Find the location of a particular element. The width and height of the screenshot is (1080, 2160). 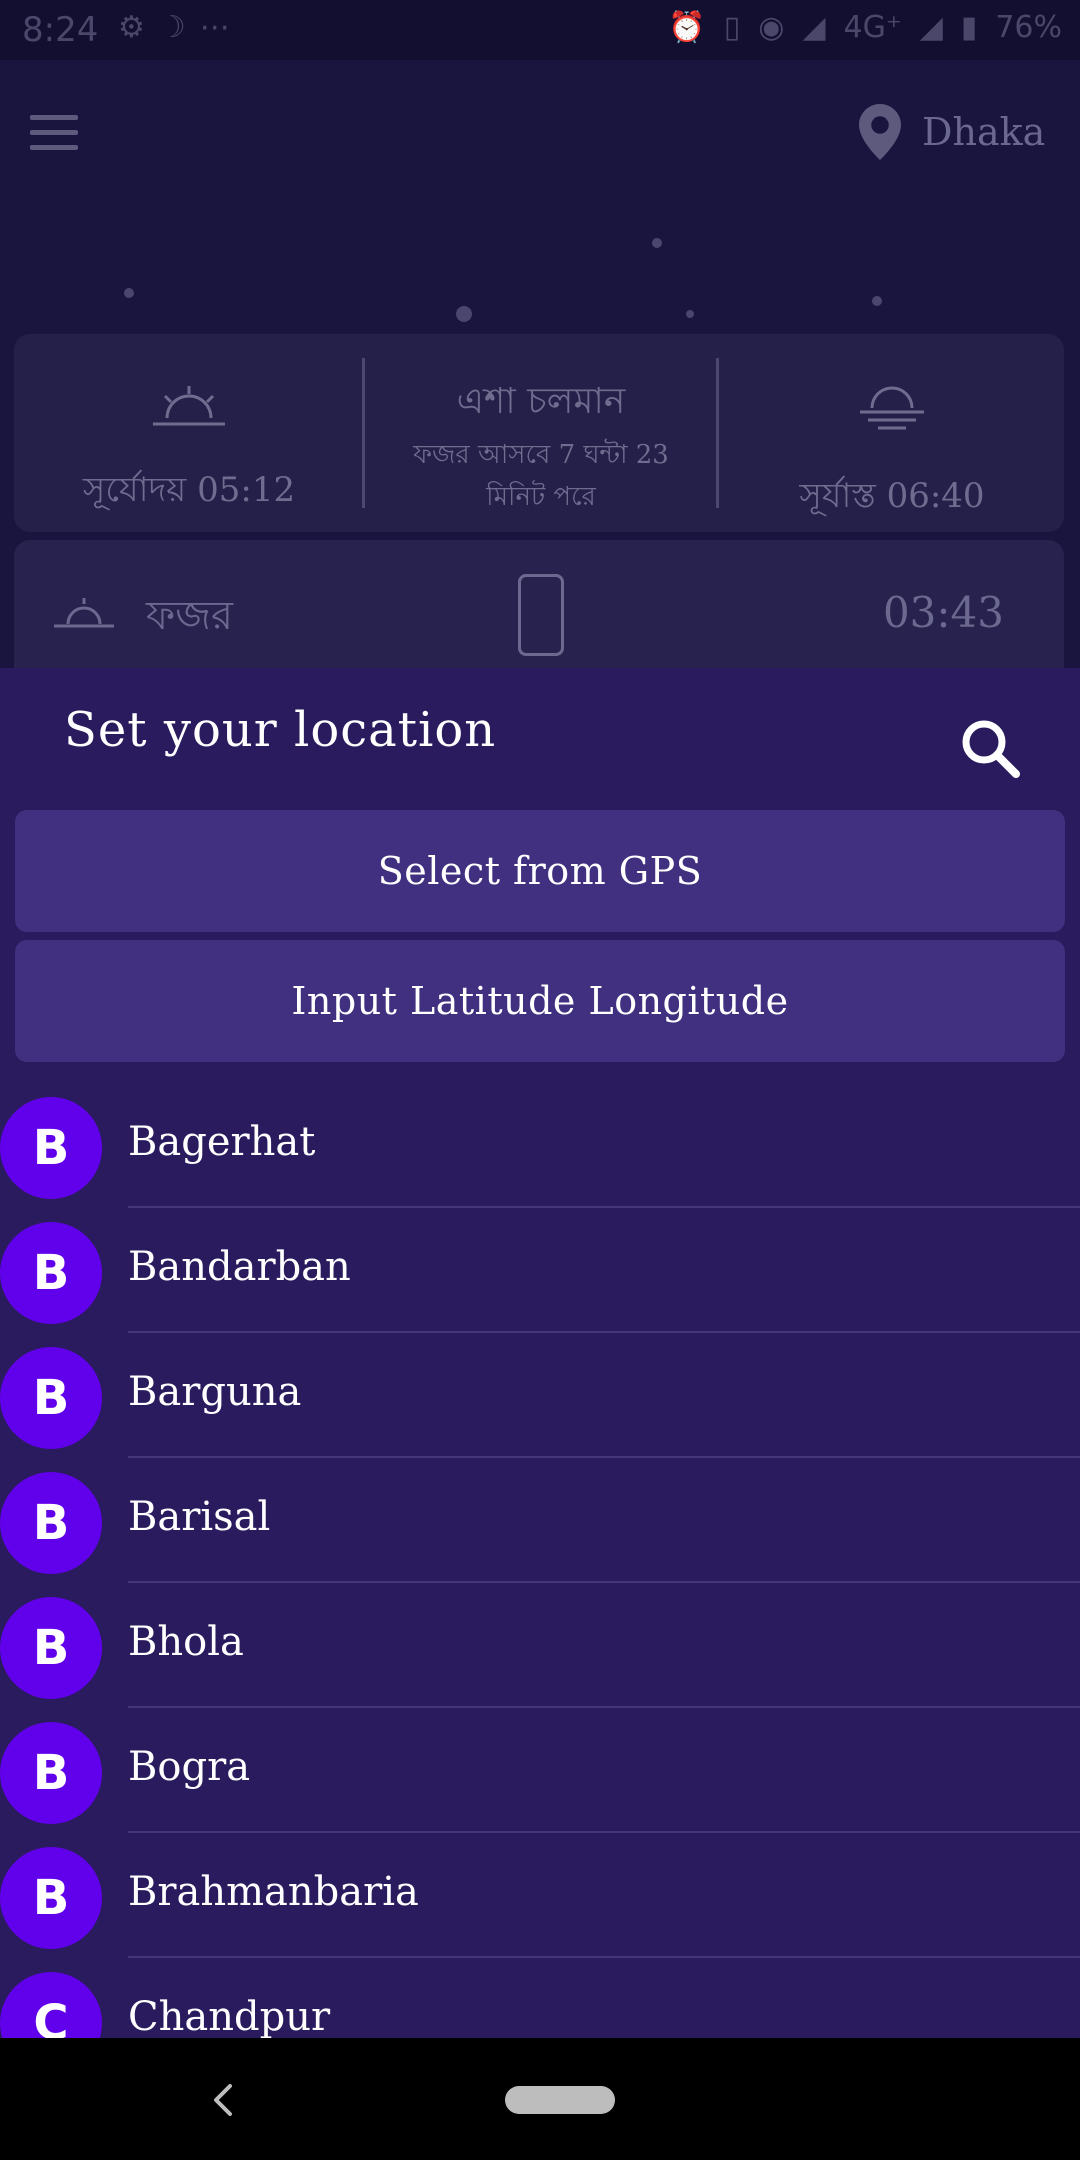

alarm-icon: ⏰ is located at coordinates (687, 27).